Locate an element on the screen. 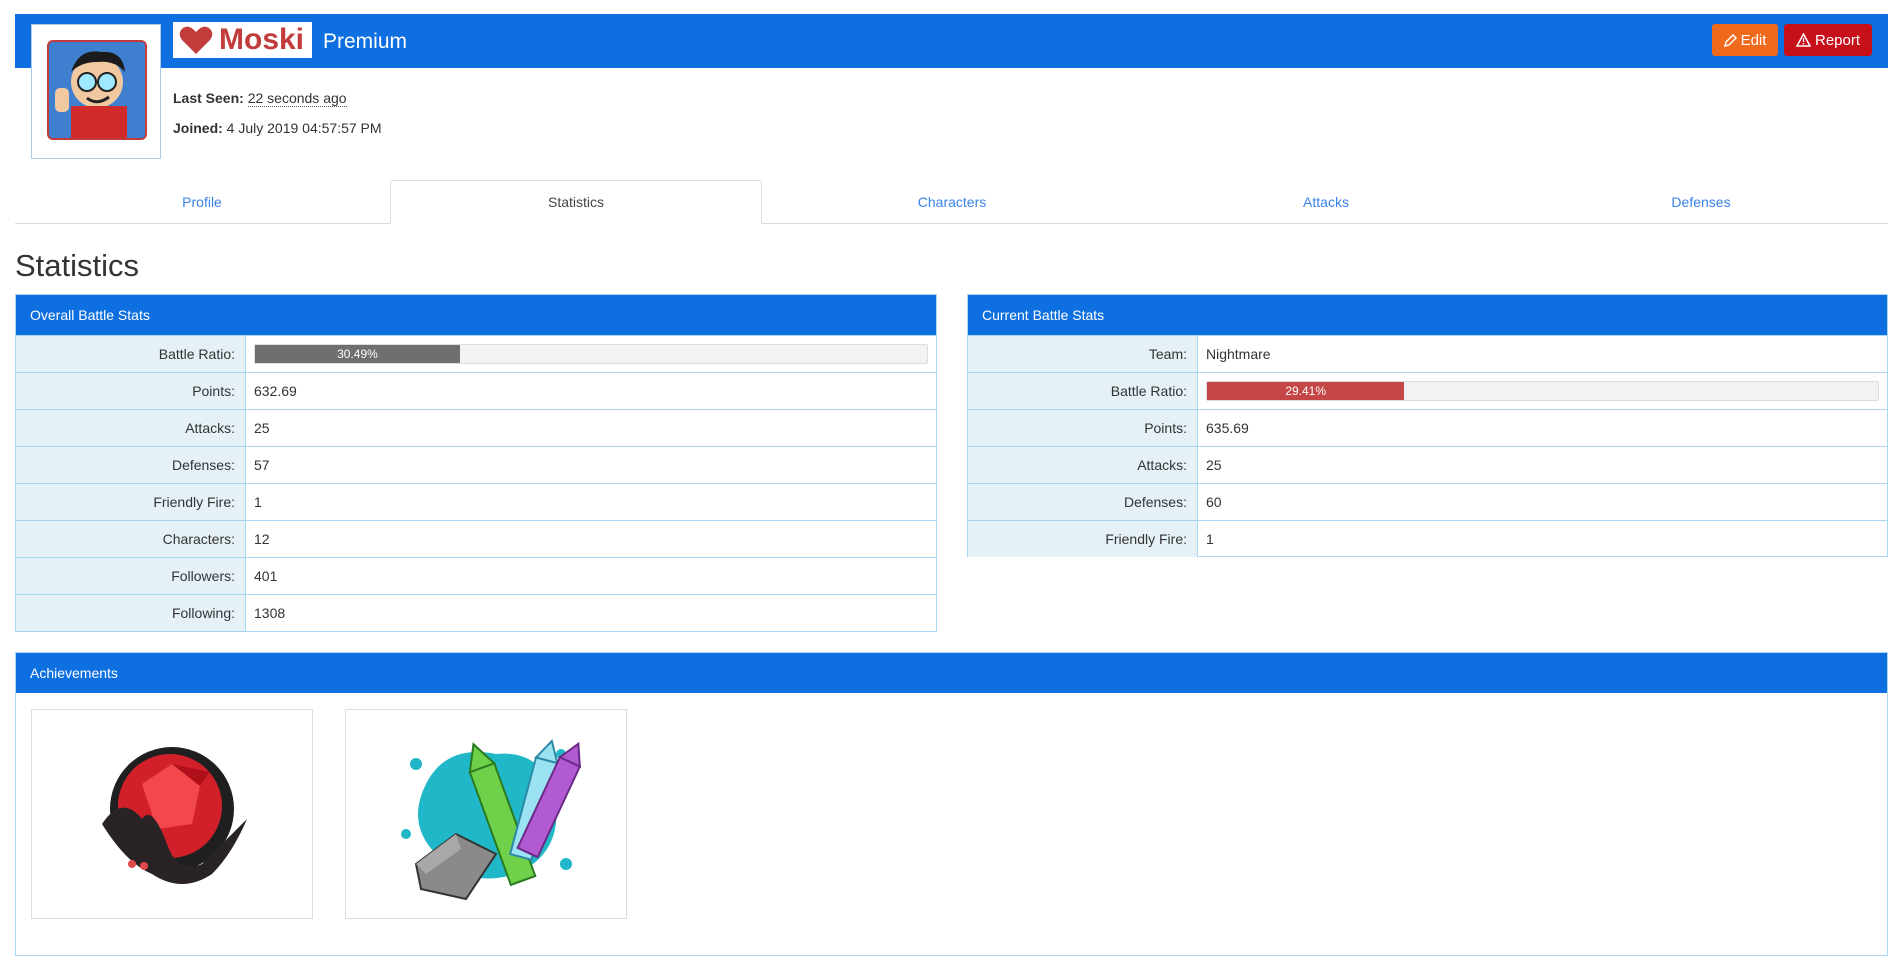 The image size is (1903, 972). heart-icon is located at coordinates (196, 40).